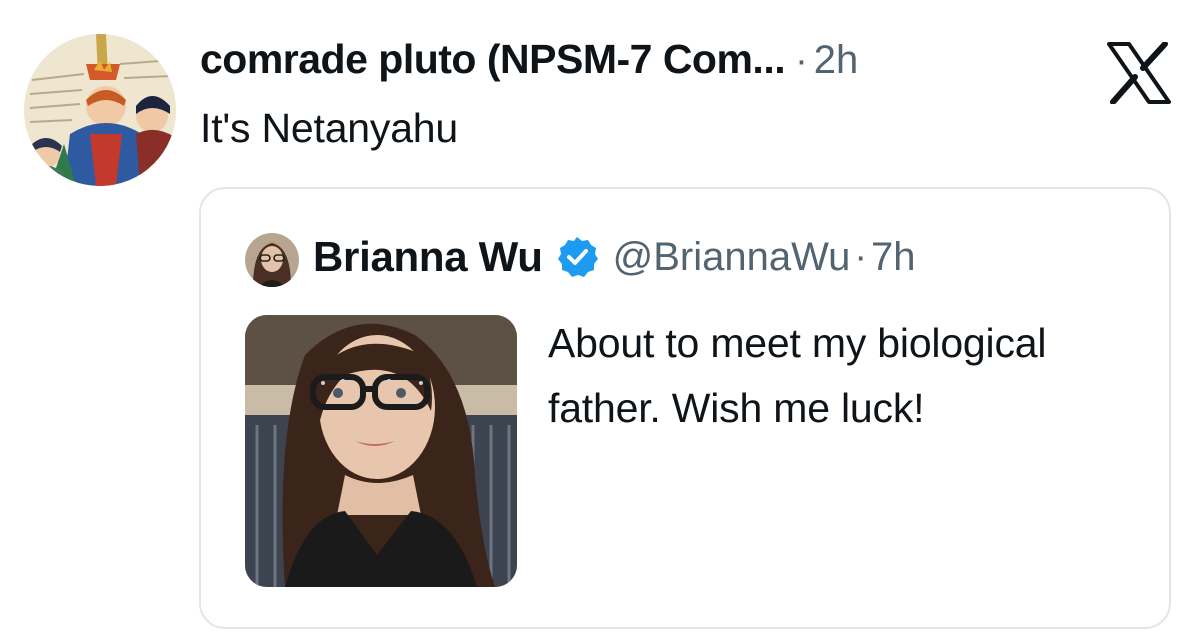  I want to click on quoted-tweet-timestamp: 7h, so click(893, 257).